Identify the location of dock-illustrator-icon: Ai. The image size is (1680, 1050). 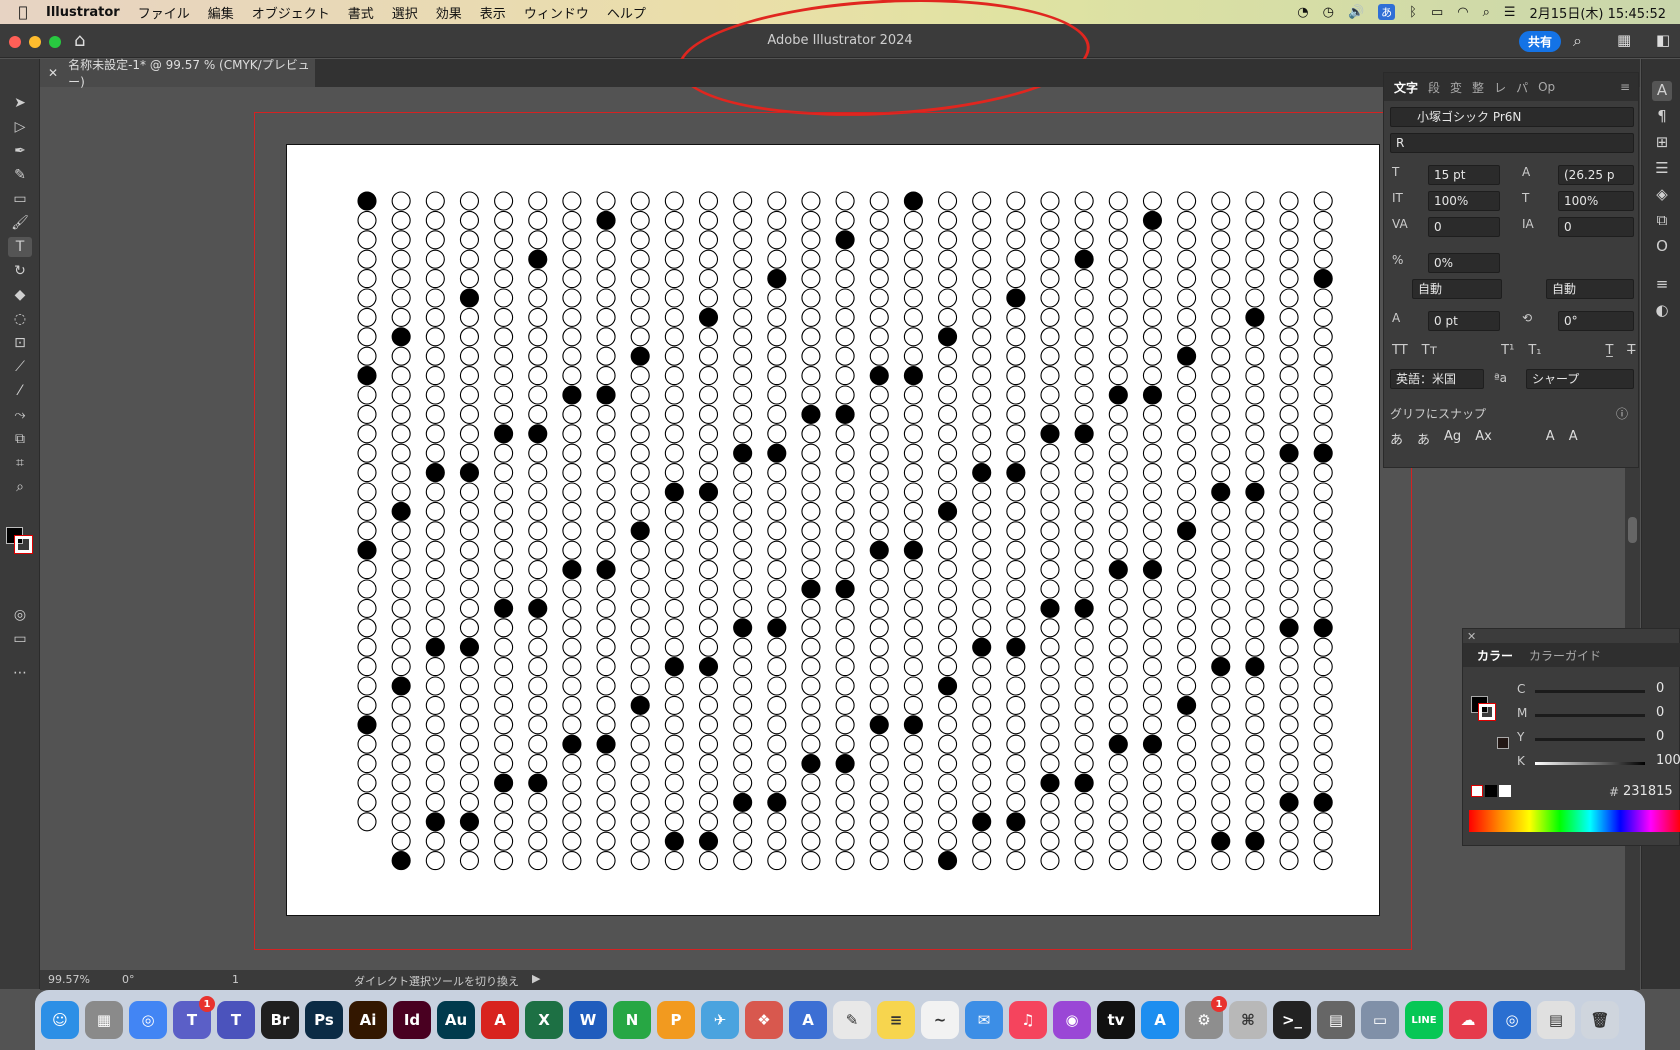
(368, 1020).